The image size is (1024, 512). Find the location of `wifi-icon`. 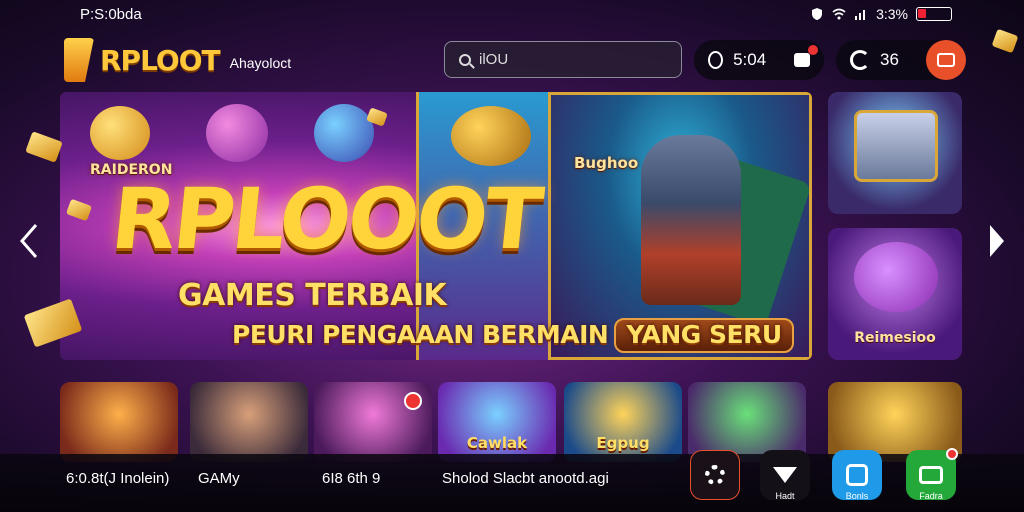

wifi-icon is located at coordinates (839, 14).